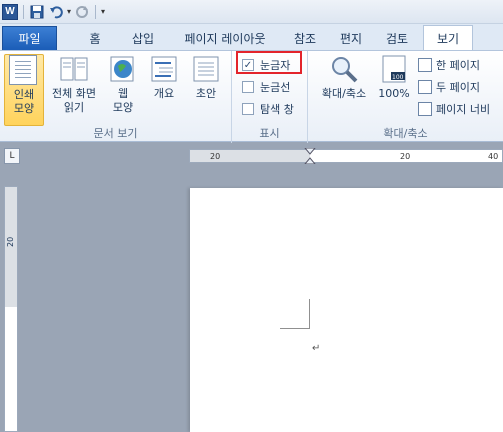 This screenshot has height=432, width=503. I want to click on tab-selector-icon: L, so click(12, 156).